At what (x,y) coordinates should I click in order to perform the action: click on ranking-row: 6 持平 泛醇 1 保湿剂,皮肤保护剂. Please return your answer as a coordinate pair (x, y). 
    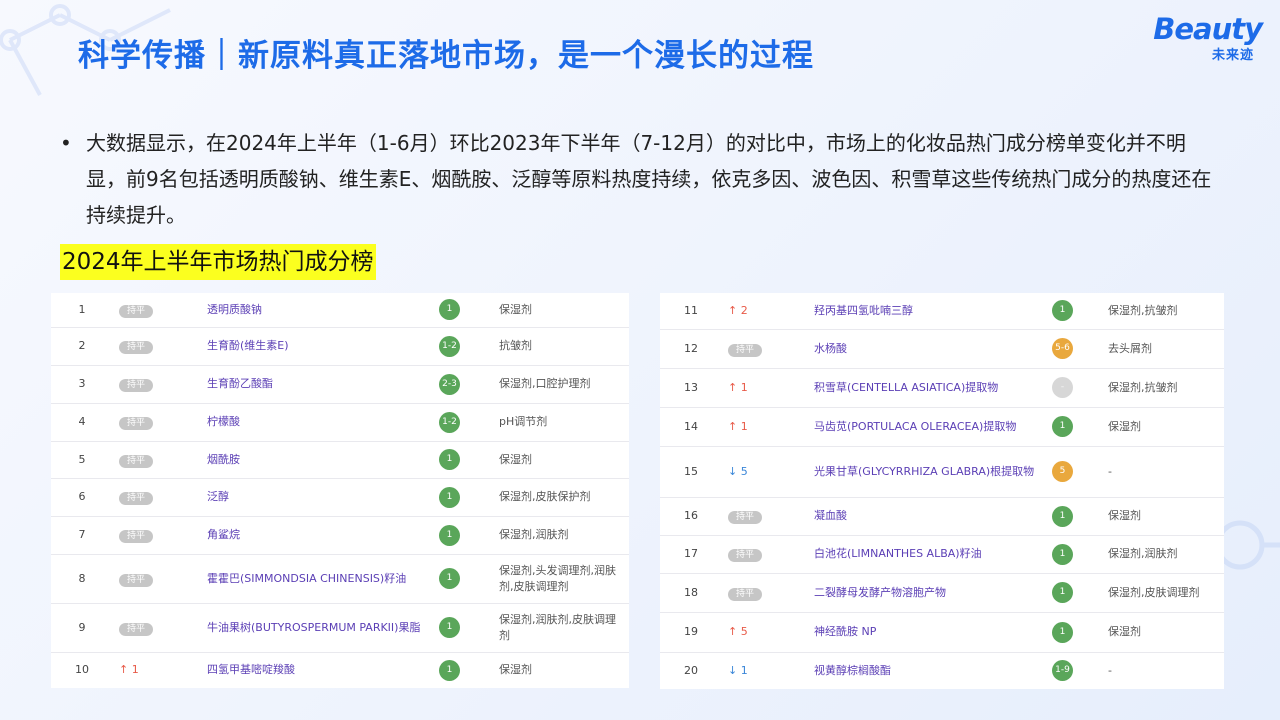
    Looking at the image, I should click on (340, 497).